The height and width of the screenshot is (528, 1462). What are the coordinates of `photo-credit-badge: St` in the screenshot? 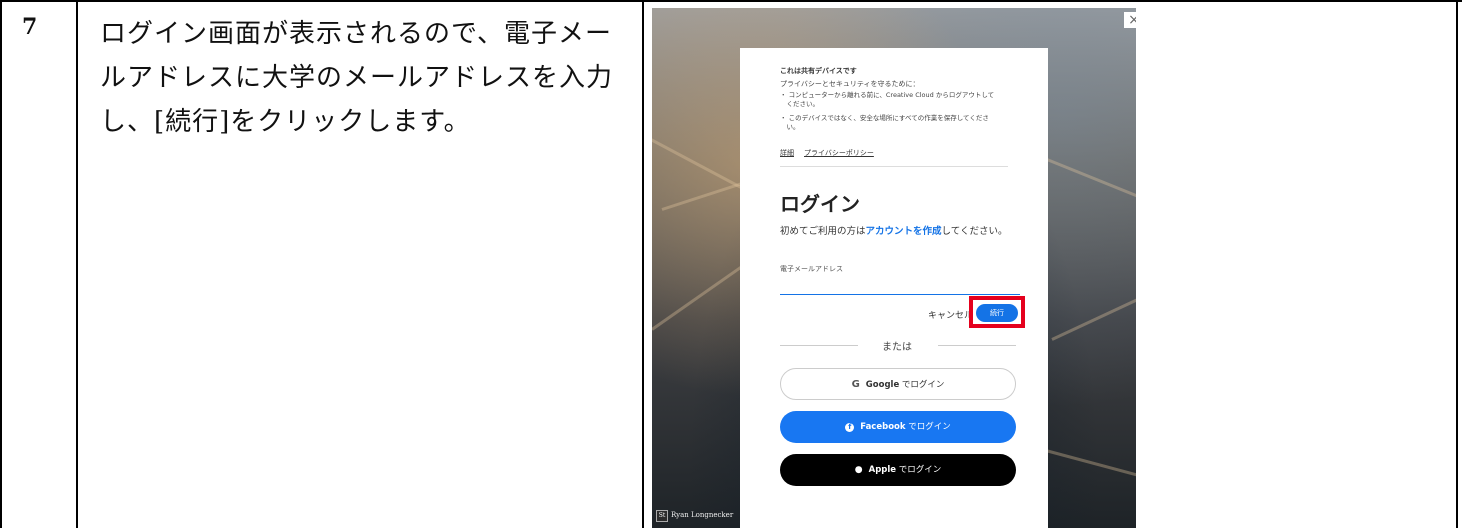 It's located at (662, 516).